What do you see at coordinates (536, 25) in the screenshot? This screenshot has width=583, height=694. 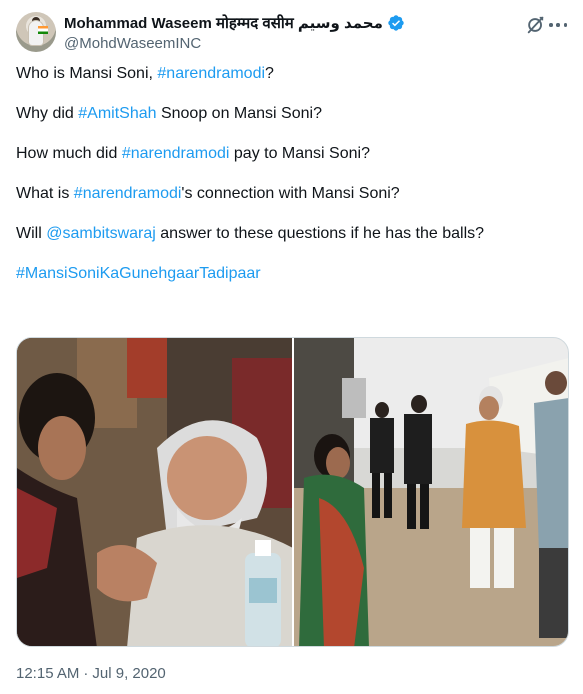 I see `grok-icon` at bounding box center [536, 25].